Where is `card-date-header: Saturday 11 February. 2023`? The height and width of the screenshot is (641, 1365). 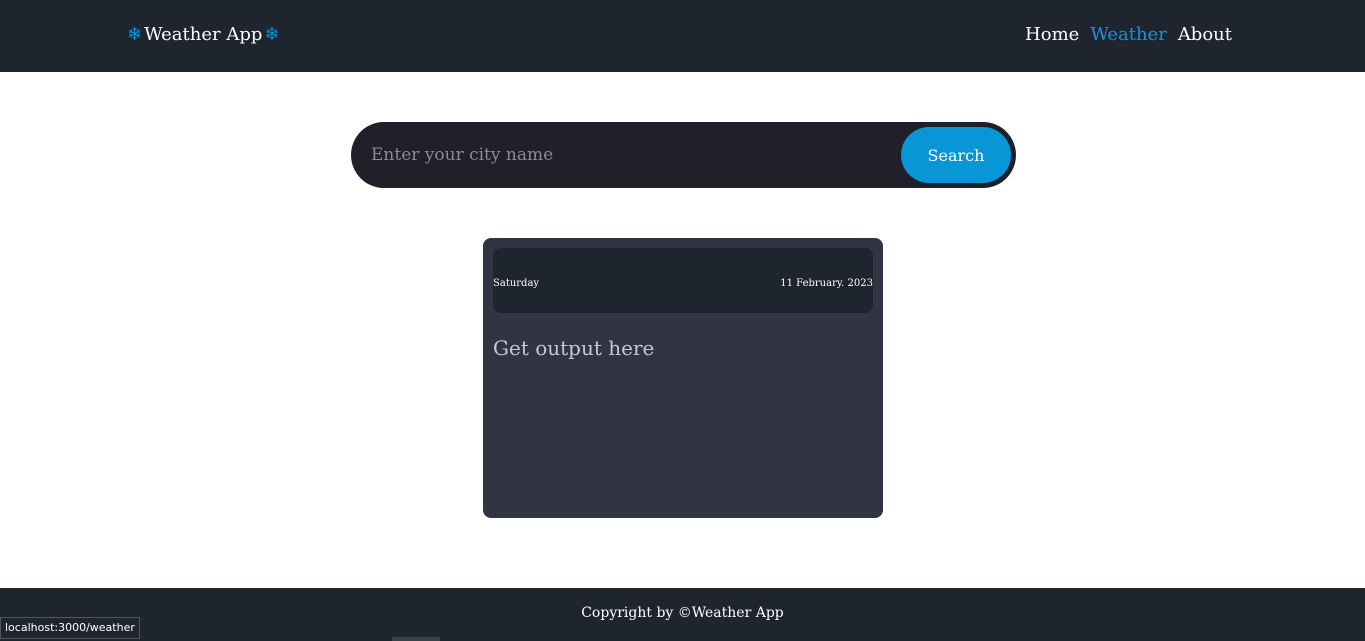
card-date-header: Saturday 11 February. 2023 is located at coordinates (683, 280).